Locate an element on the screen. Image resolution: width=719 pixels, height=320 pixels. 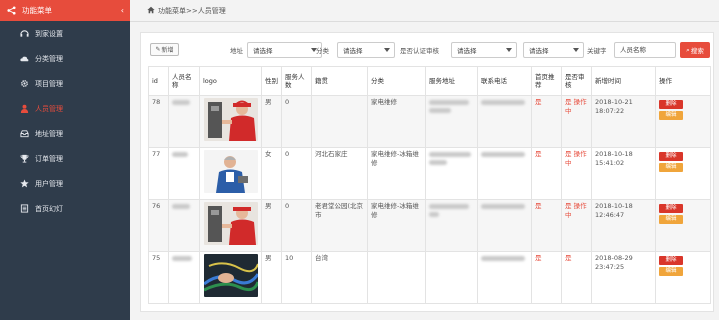
sidebar-item-users: 用户管理 is located at coordinates (65, 183).